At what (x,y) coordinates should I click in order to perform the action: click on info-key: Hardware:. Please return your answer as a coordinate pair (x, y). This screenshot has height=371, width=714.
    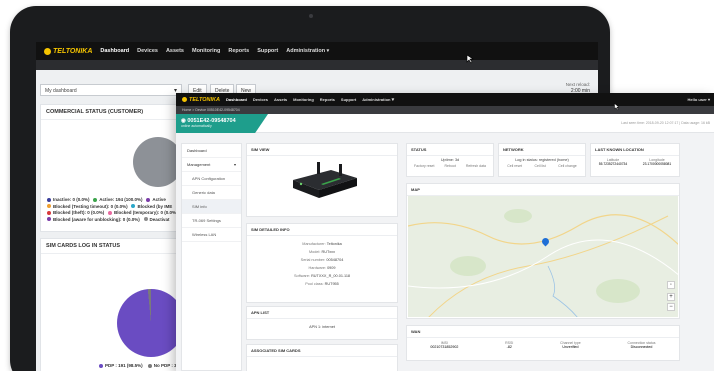
    Looking at the image, I should click on (317, 268).